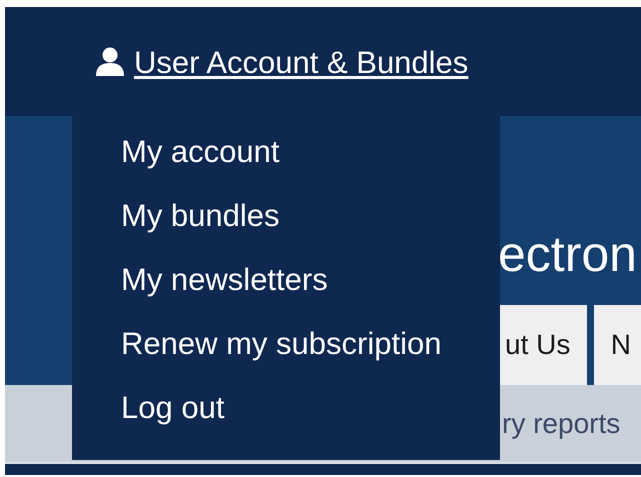 Image resolution: width=641 pixels, height=477 pixels. I want to click on menu-item: My account, so click(200, 152).